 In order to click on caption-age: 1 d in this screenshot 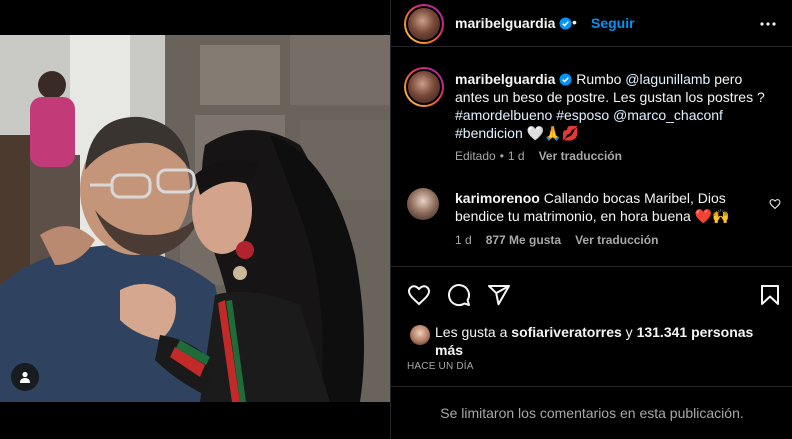, I will do `click(516, 156)`.